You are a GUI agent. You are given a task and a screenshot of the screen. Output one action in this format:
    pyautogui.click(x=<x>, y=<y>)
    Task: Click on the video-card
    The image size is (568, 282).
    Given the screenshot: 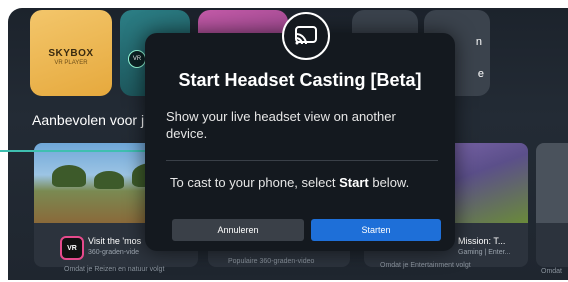 What is the action you would take?
    pyautogui.click(x=552, y=205)
    